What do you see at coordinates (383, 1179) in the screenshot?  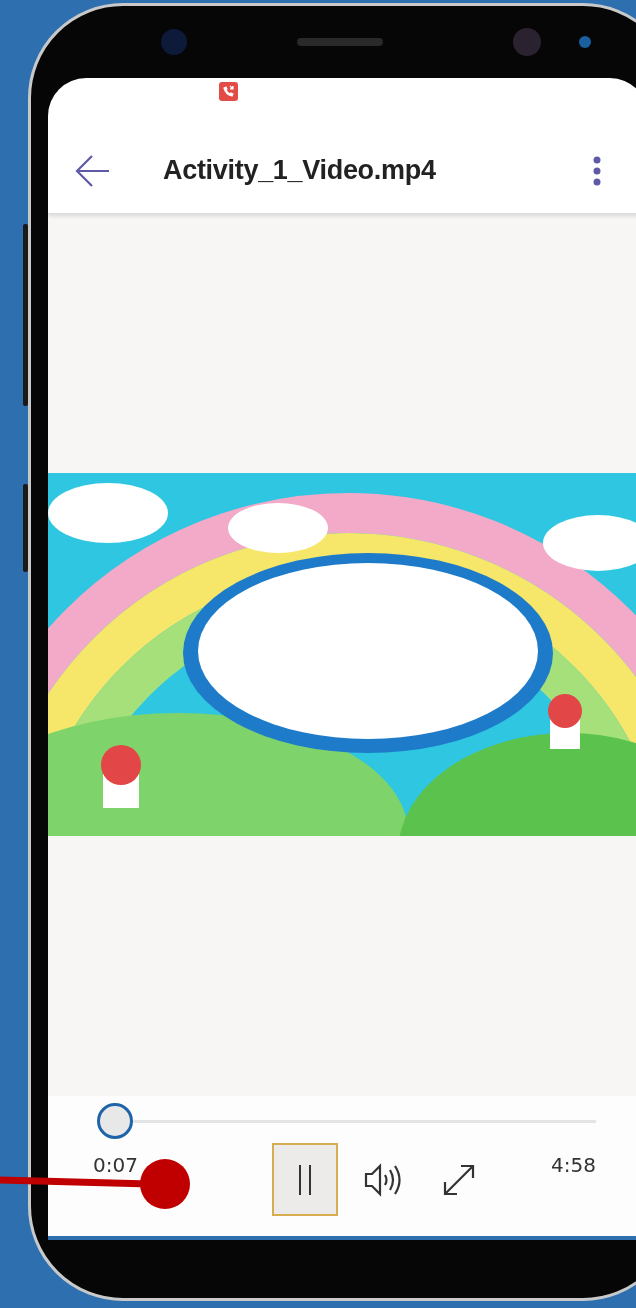 I see `speaker-icon` at bounding box center [383, 1179].